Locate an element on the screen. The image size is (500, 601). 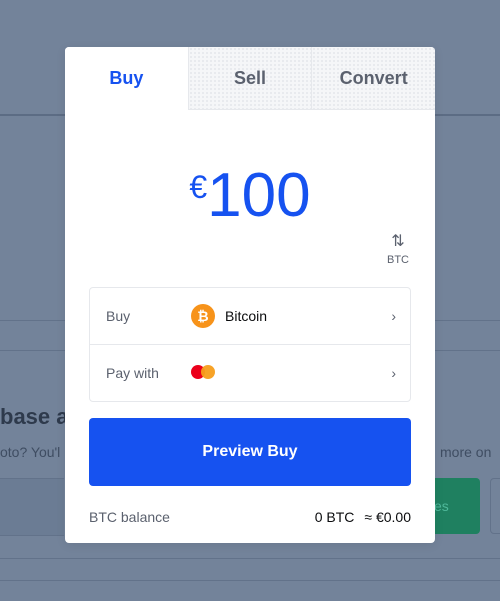
order-details: Buy ₿ Bitcoin › Pay with › is located at coordinates (250, 344).